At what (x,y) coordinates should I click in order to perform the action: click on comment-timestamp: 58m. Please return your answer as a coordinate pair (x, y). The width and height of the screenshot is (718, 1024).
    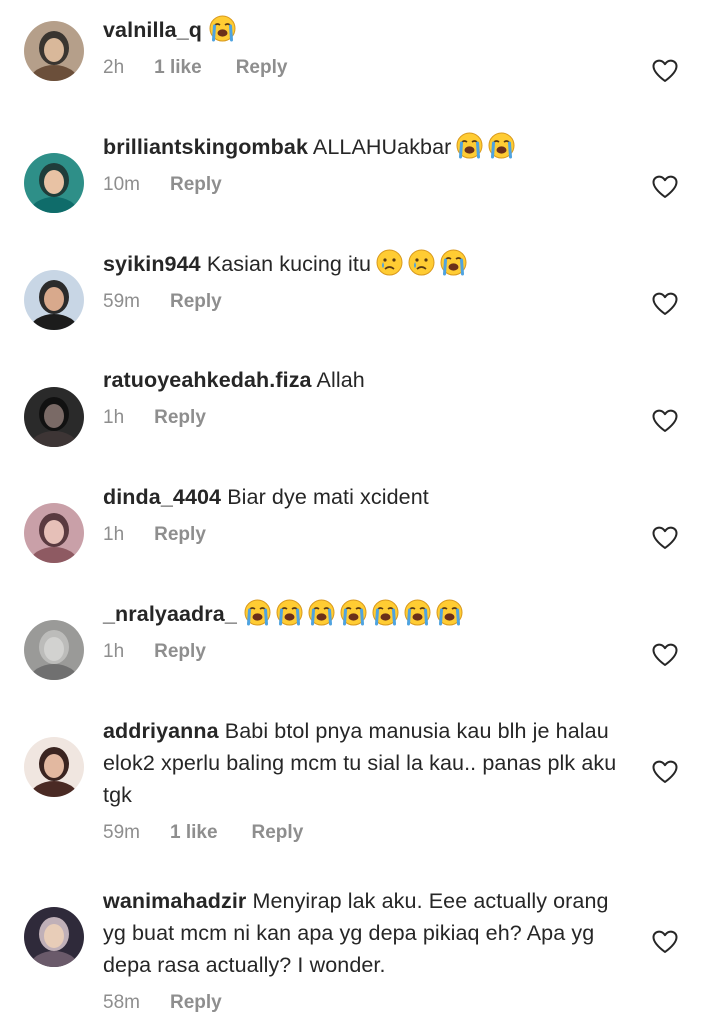
    Looking at the image, I should click on (121, 1002).